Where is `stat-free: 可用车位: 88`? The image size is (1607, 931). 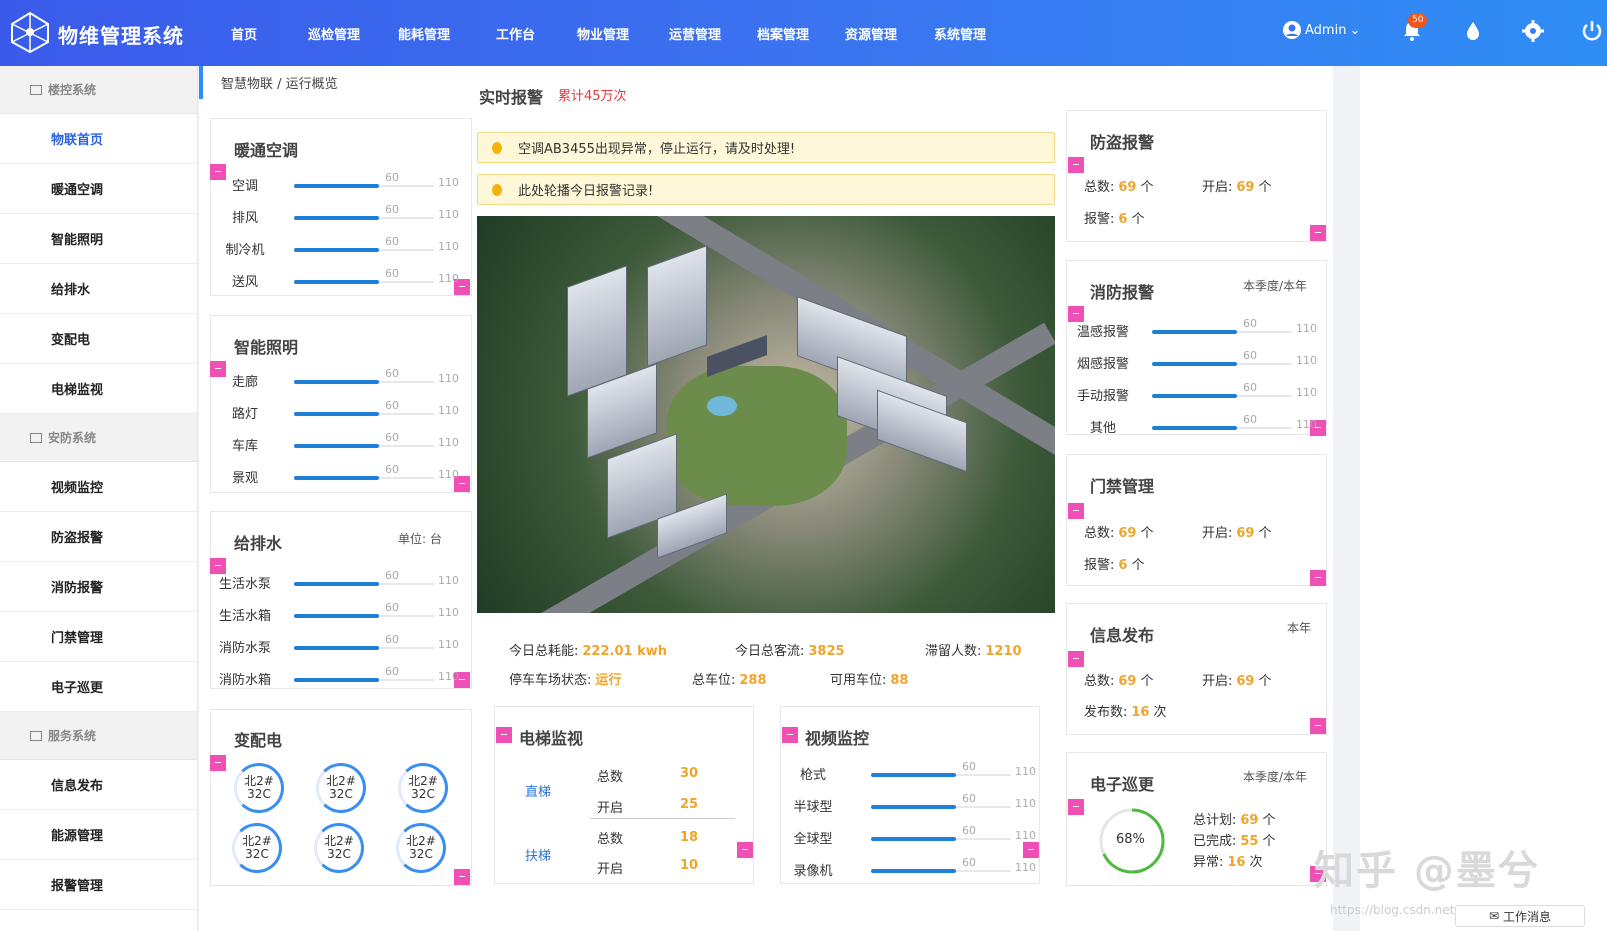
stat-free: 可用车位: 88 is located at coordinates (869, 680).